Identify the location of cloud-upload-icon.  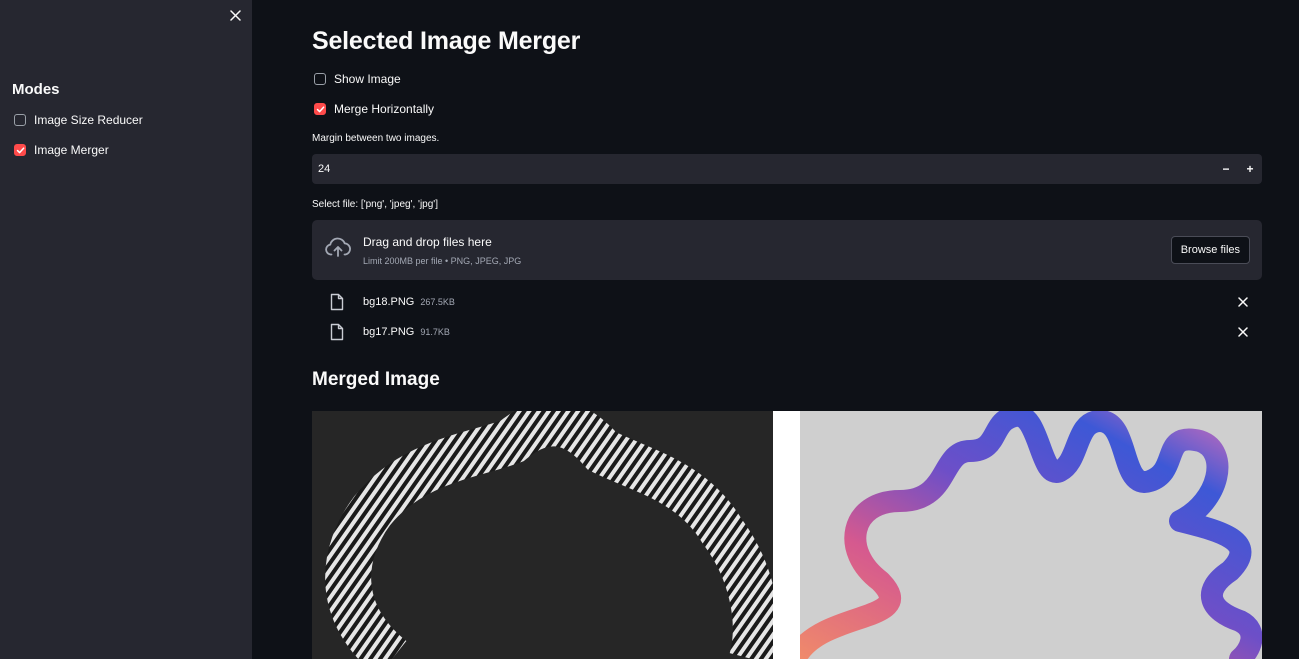
(338, 247).